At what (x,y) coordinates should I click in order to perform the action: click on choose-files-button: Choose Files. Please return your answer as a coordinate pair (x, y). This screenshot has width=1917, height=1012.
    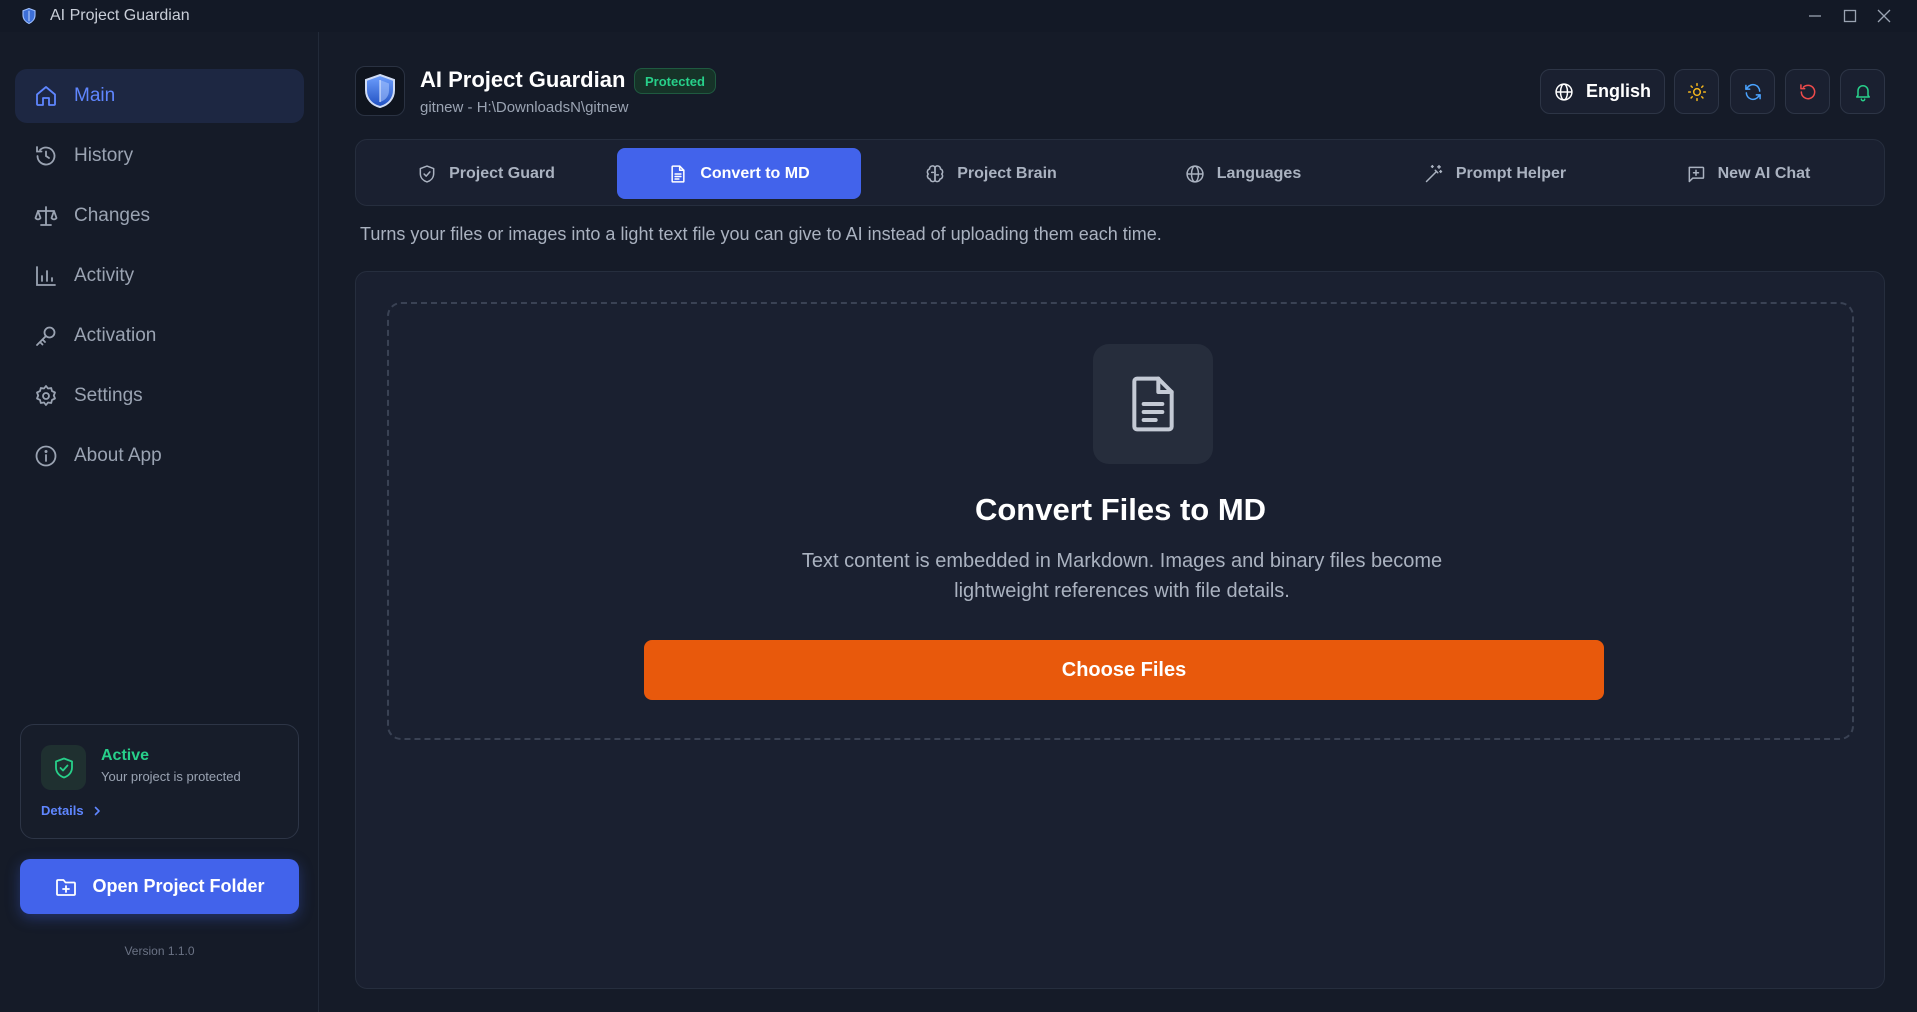
    Looking at the image, I should click on (1124, 670).